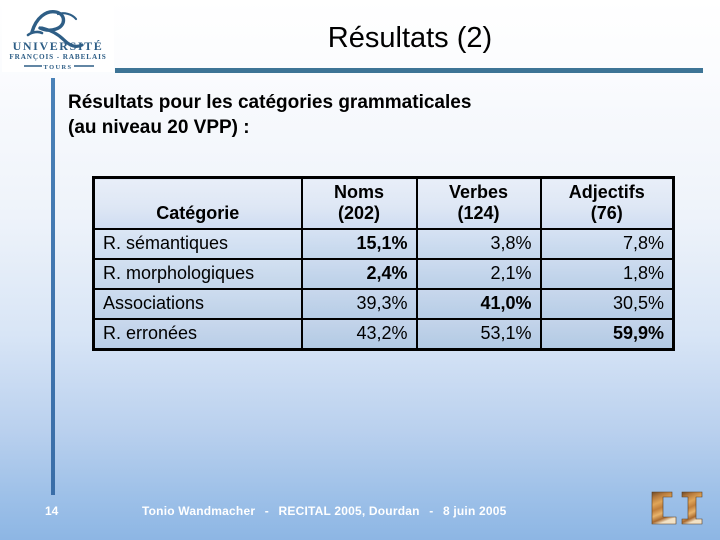 Image resolution: width=720 pixels, height=540 pixels. Describe the element at coordinates (478, 244) in the screenshot. I see `cell-verbes: 3,8%` at that location.